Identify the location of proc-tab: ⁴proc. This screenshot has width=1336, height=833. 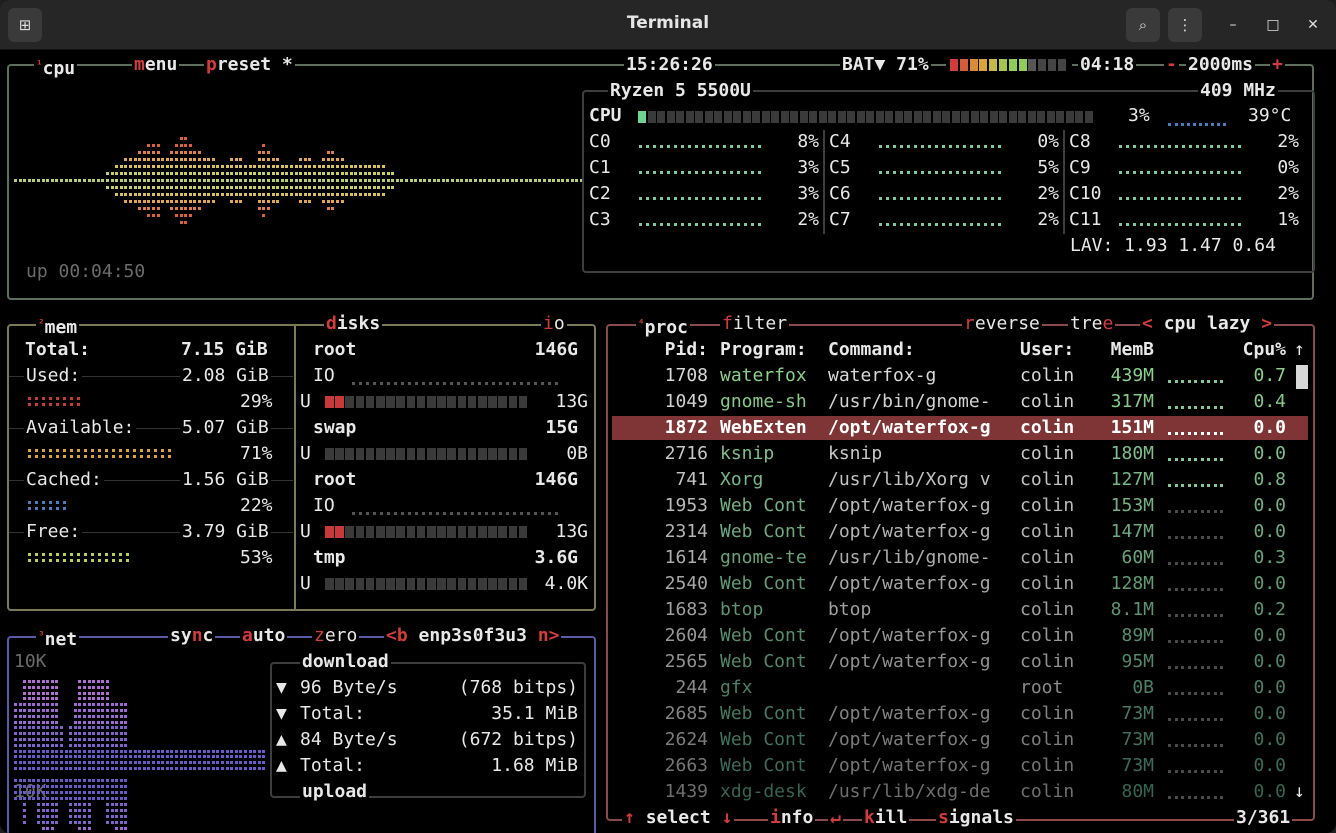
(663, 325).